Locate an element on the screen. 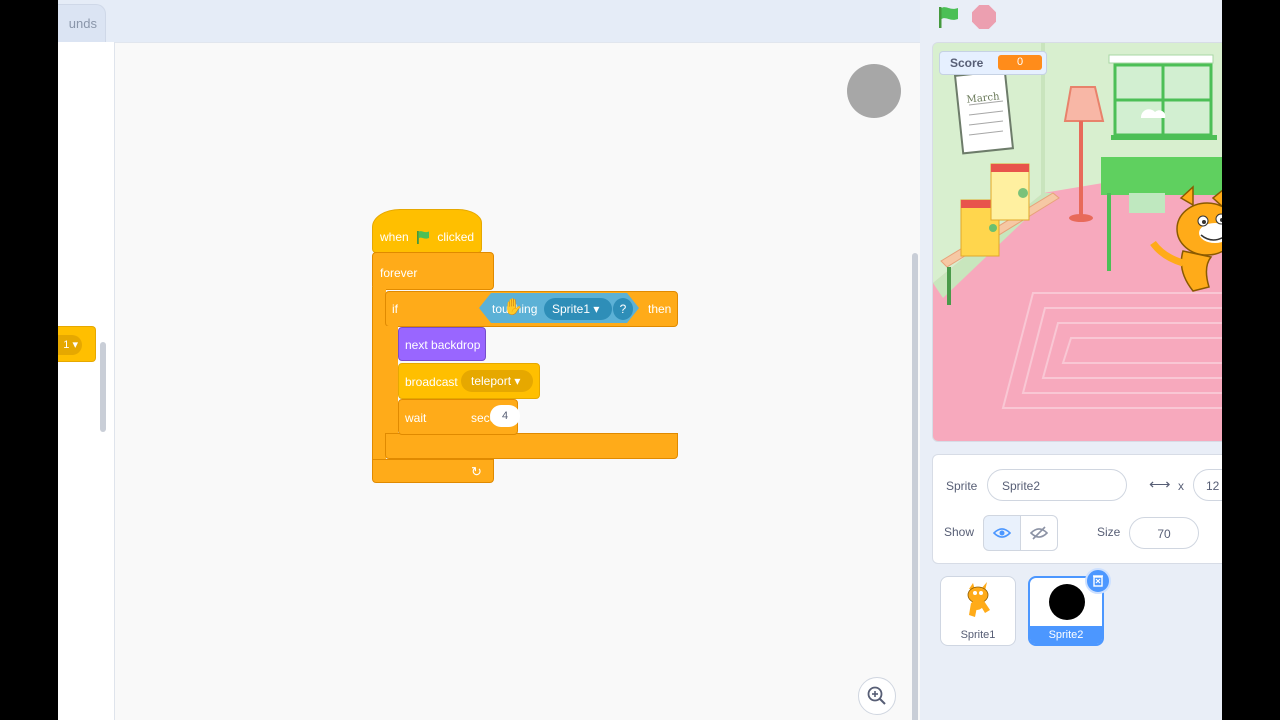 This screenshot has height=720, width=1280. room-backdrop: March is located at coordinates (1077, 242).